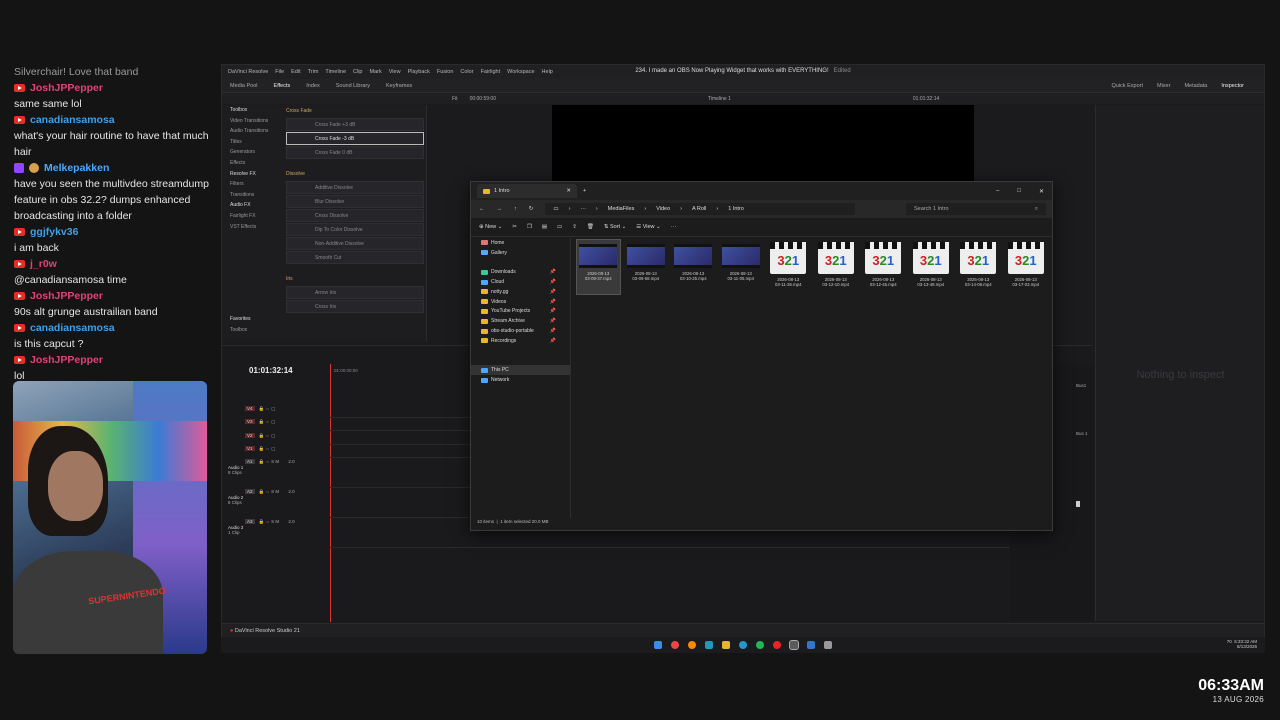 This screenshot has height=720, width=1280. I want to click on up-icon: ↑, so click(515, 209).